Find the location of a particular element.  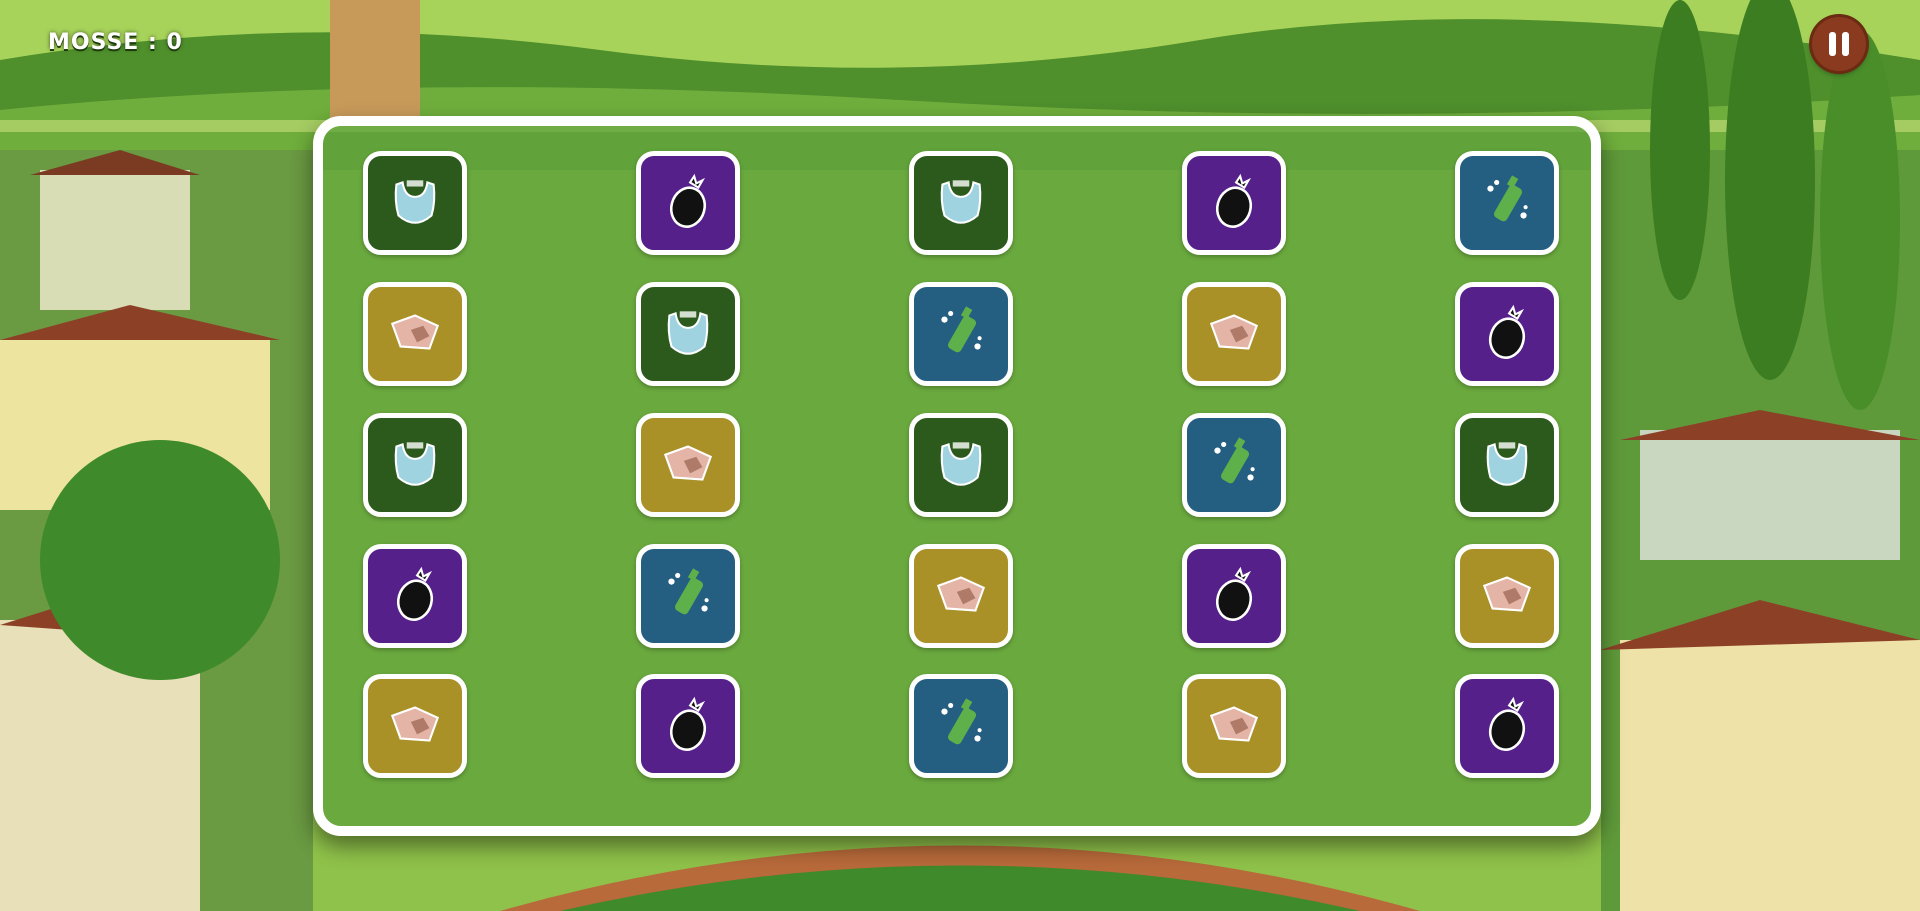

pause-icon is located at coordinates (1832, 44).